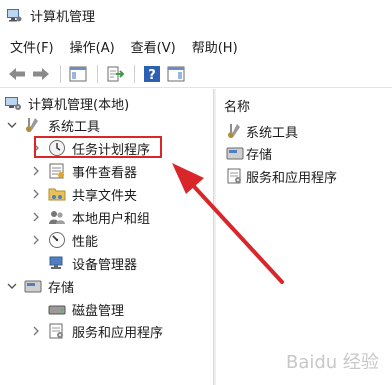 Image resolution: width=392 pixels, height=385 pixels. I want to click on tree-item-label: 计算机管理(本地), so click(79, 105).